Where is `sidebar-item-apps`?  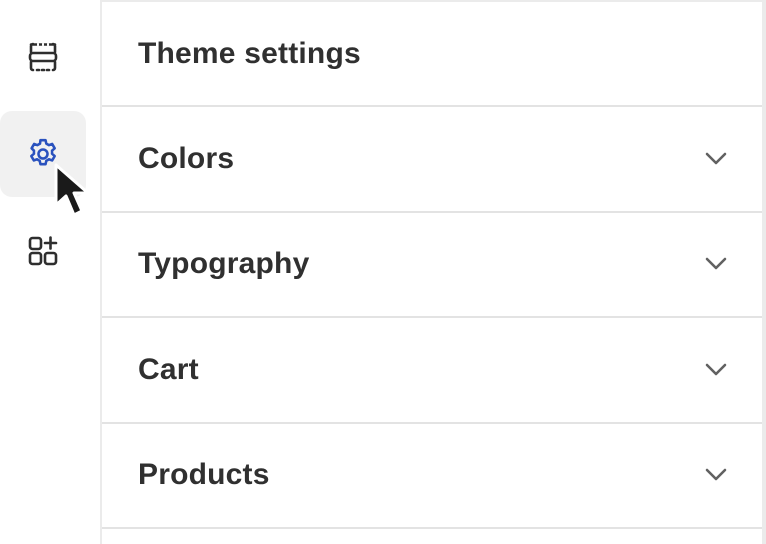 sidebar-item-apps is located at coordinates (43, 251).